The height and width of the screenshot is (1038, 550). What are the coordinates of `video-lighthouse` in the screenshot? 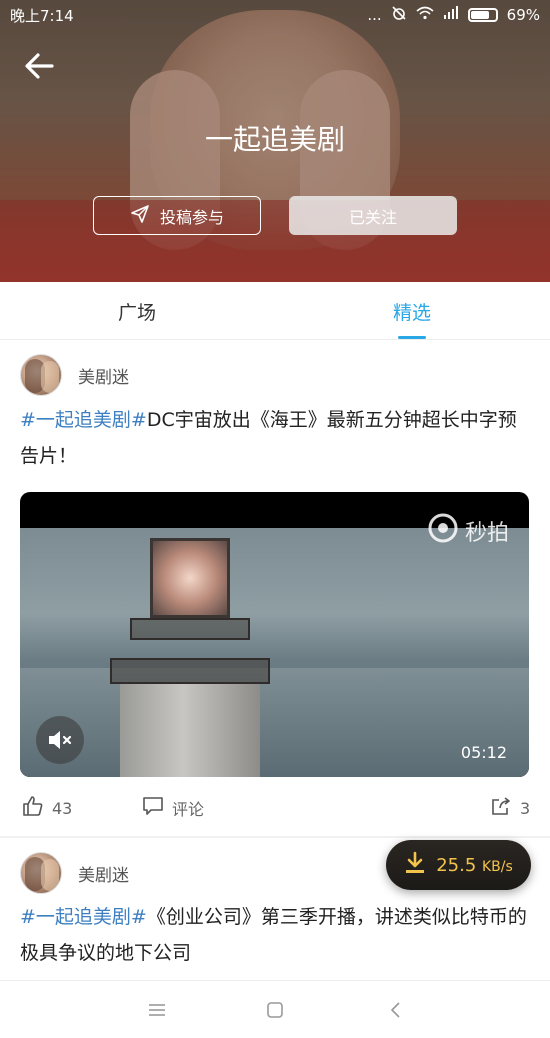 It's located at (190, 657).